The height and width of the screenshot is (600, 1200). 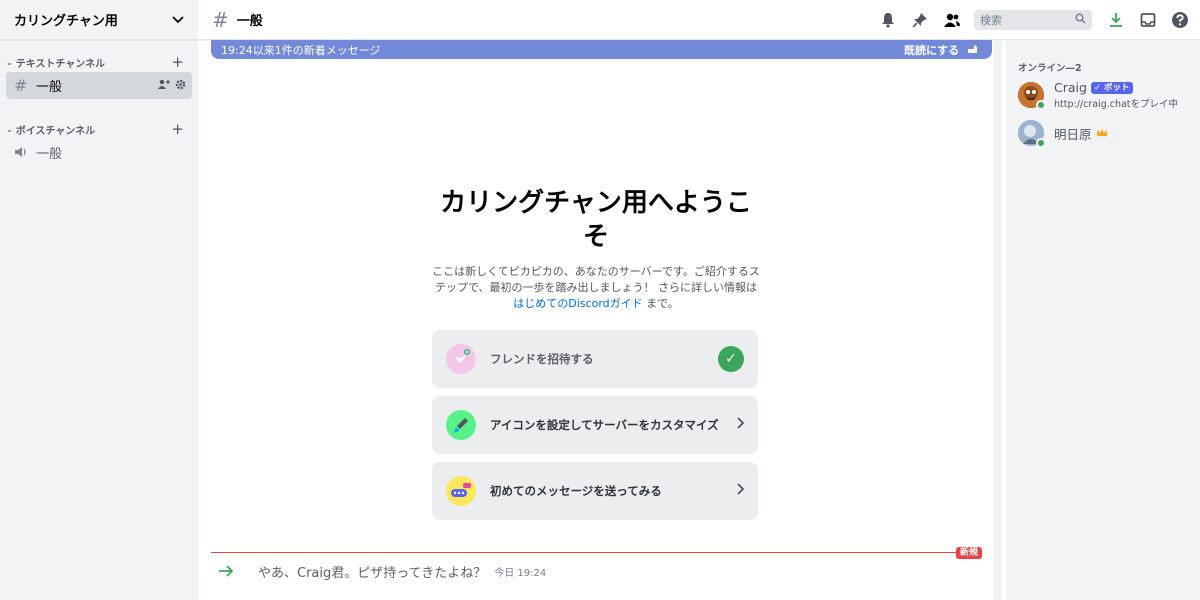 I want to click on invite-icon, so click(x=461, y=359).